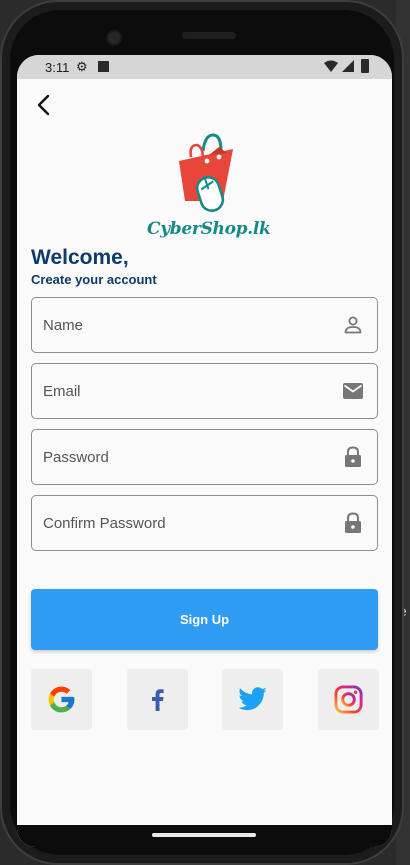  I want to click on password-input, so click(182, 457).